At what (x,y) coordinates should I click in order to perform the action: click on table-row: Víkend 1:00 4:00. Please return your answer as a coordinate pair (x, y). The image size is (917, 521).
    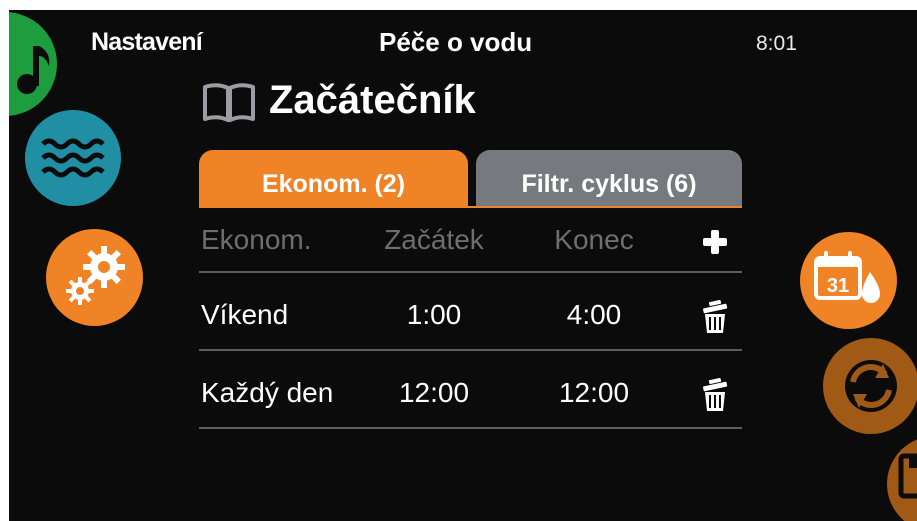
    Looking at the image, I should click on (470, 316).